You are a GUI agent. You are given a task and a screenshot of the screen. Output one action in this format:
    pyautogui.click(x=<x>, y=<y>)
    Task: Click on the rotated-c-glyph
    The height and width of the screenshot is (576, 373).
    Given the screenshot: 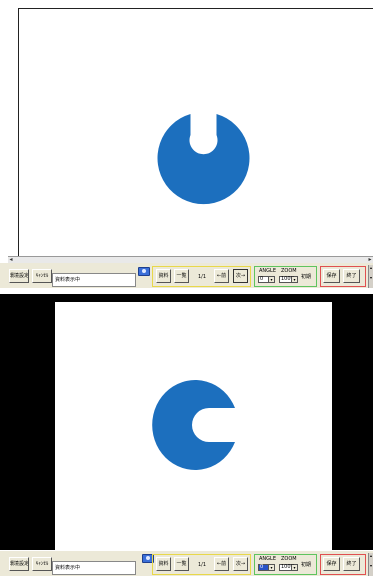 What is the action you would take?
    pyautogui.click(x=203, y=159)
    